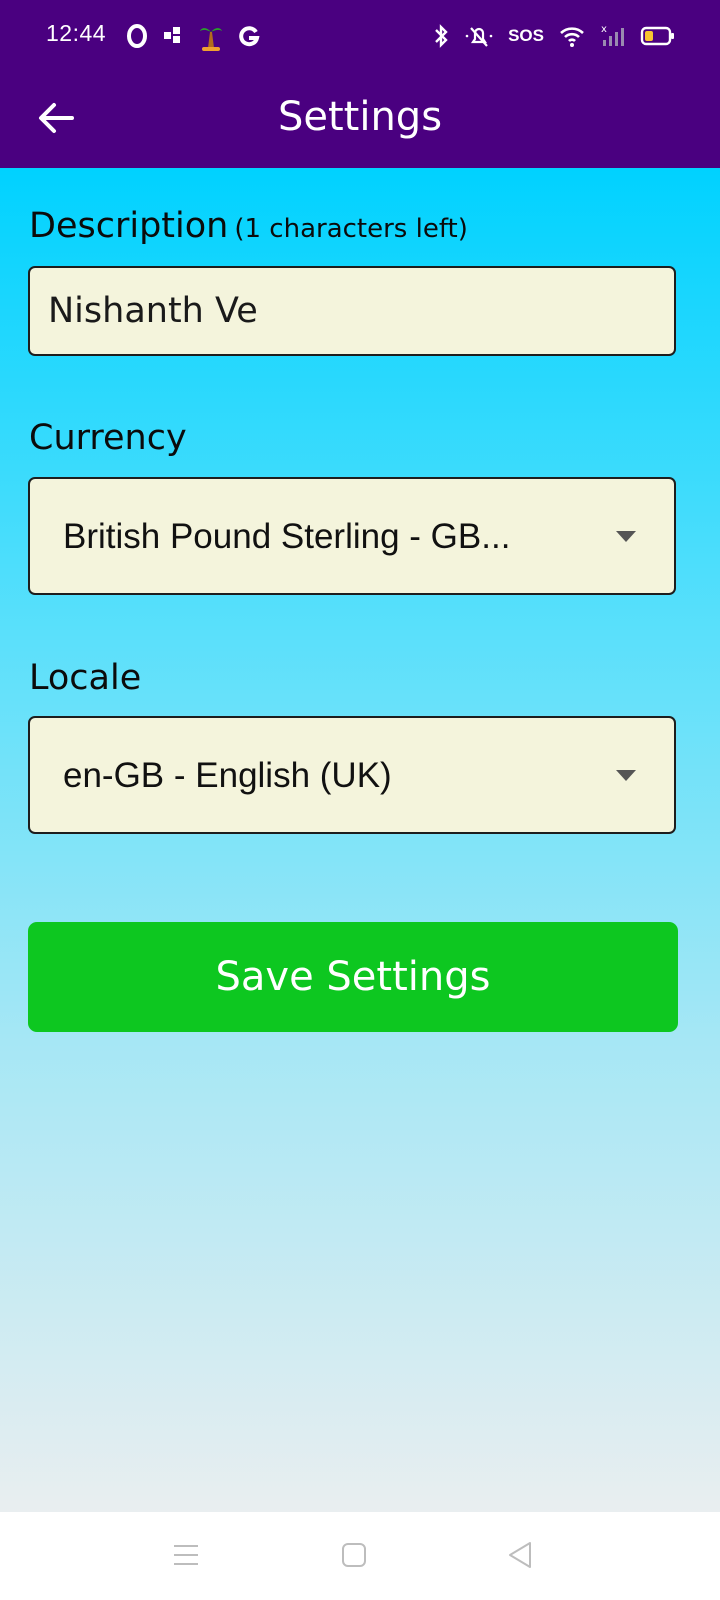 This screenshot has width=720, height=1600. What do you see at coordinates (351, 229) in the screenshot?
I see `characters-left-hint: (1 characters left)` at bounding box center [351, 229].